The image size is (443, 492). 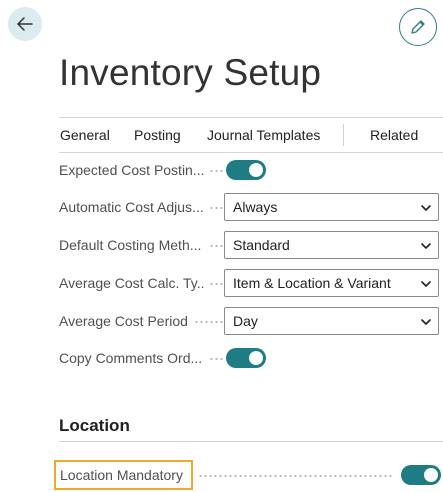 I want to click on tab-separator, so click(x=343, y=135).